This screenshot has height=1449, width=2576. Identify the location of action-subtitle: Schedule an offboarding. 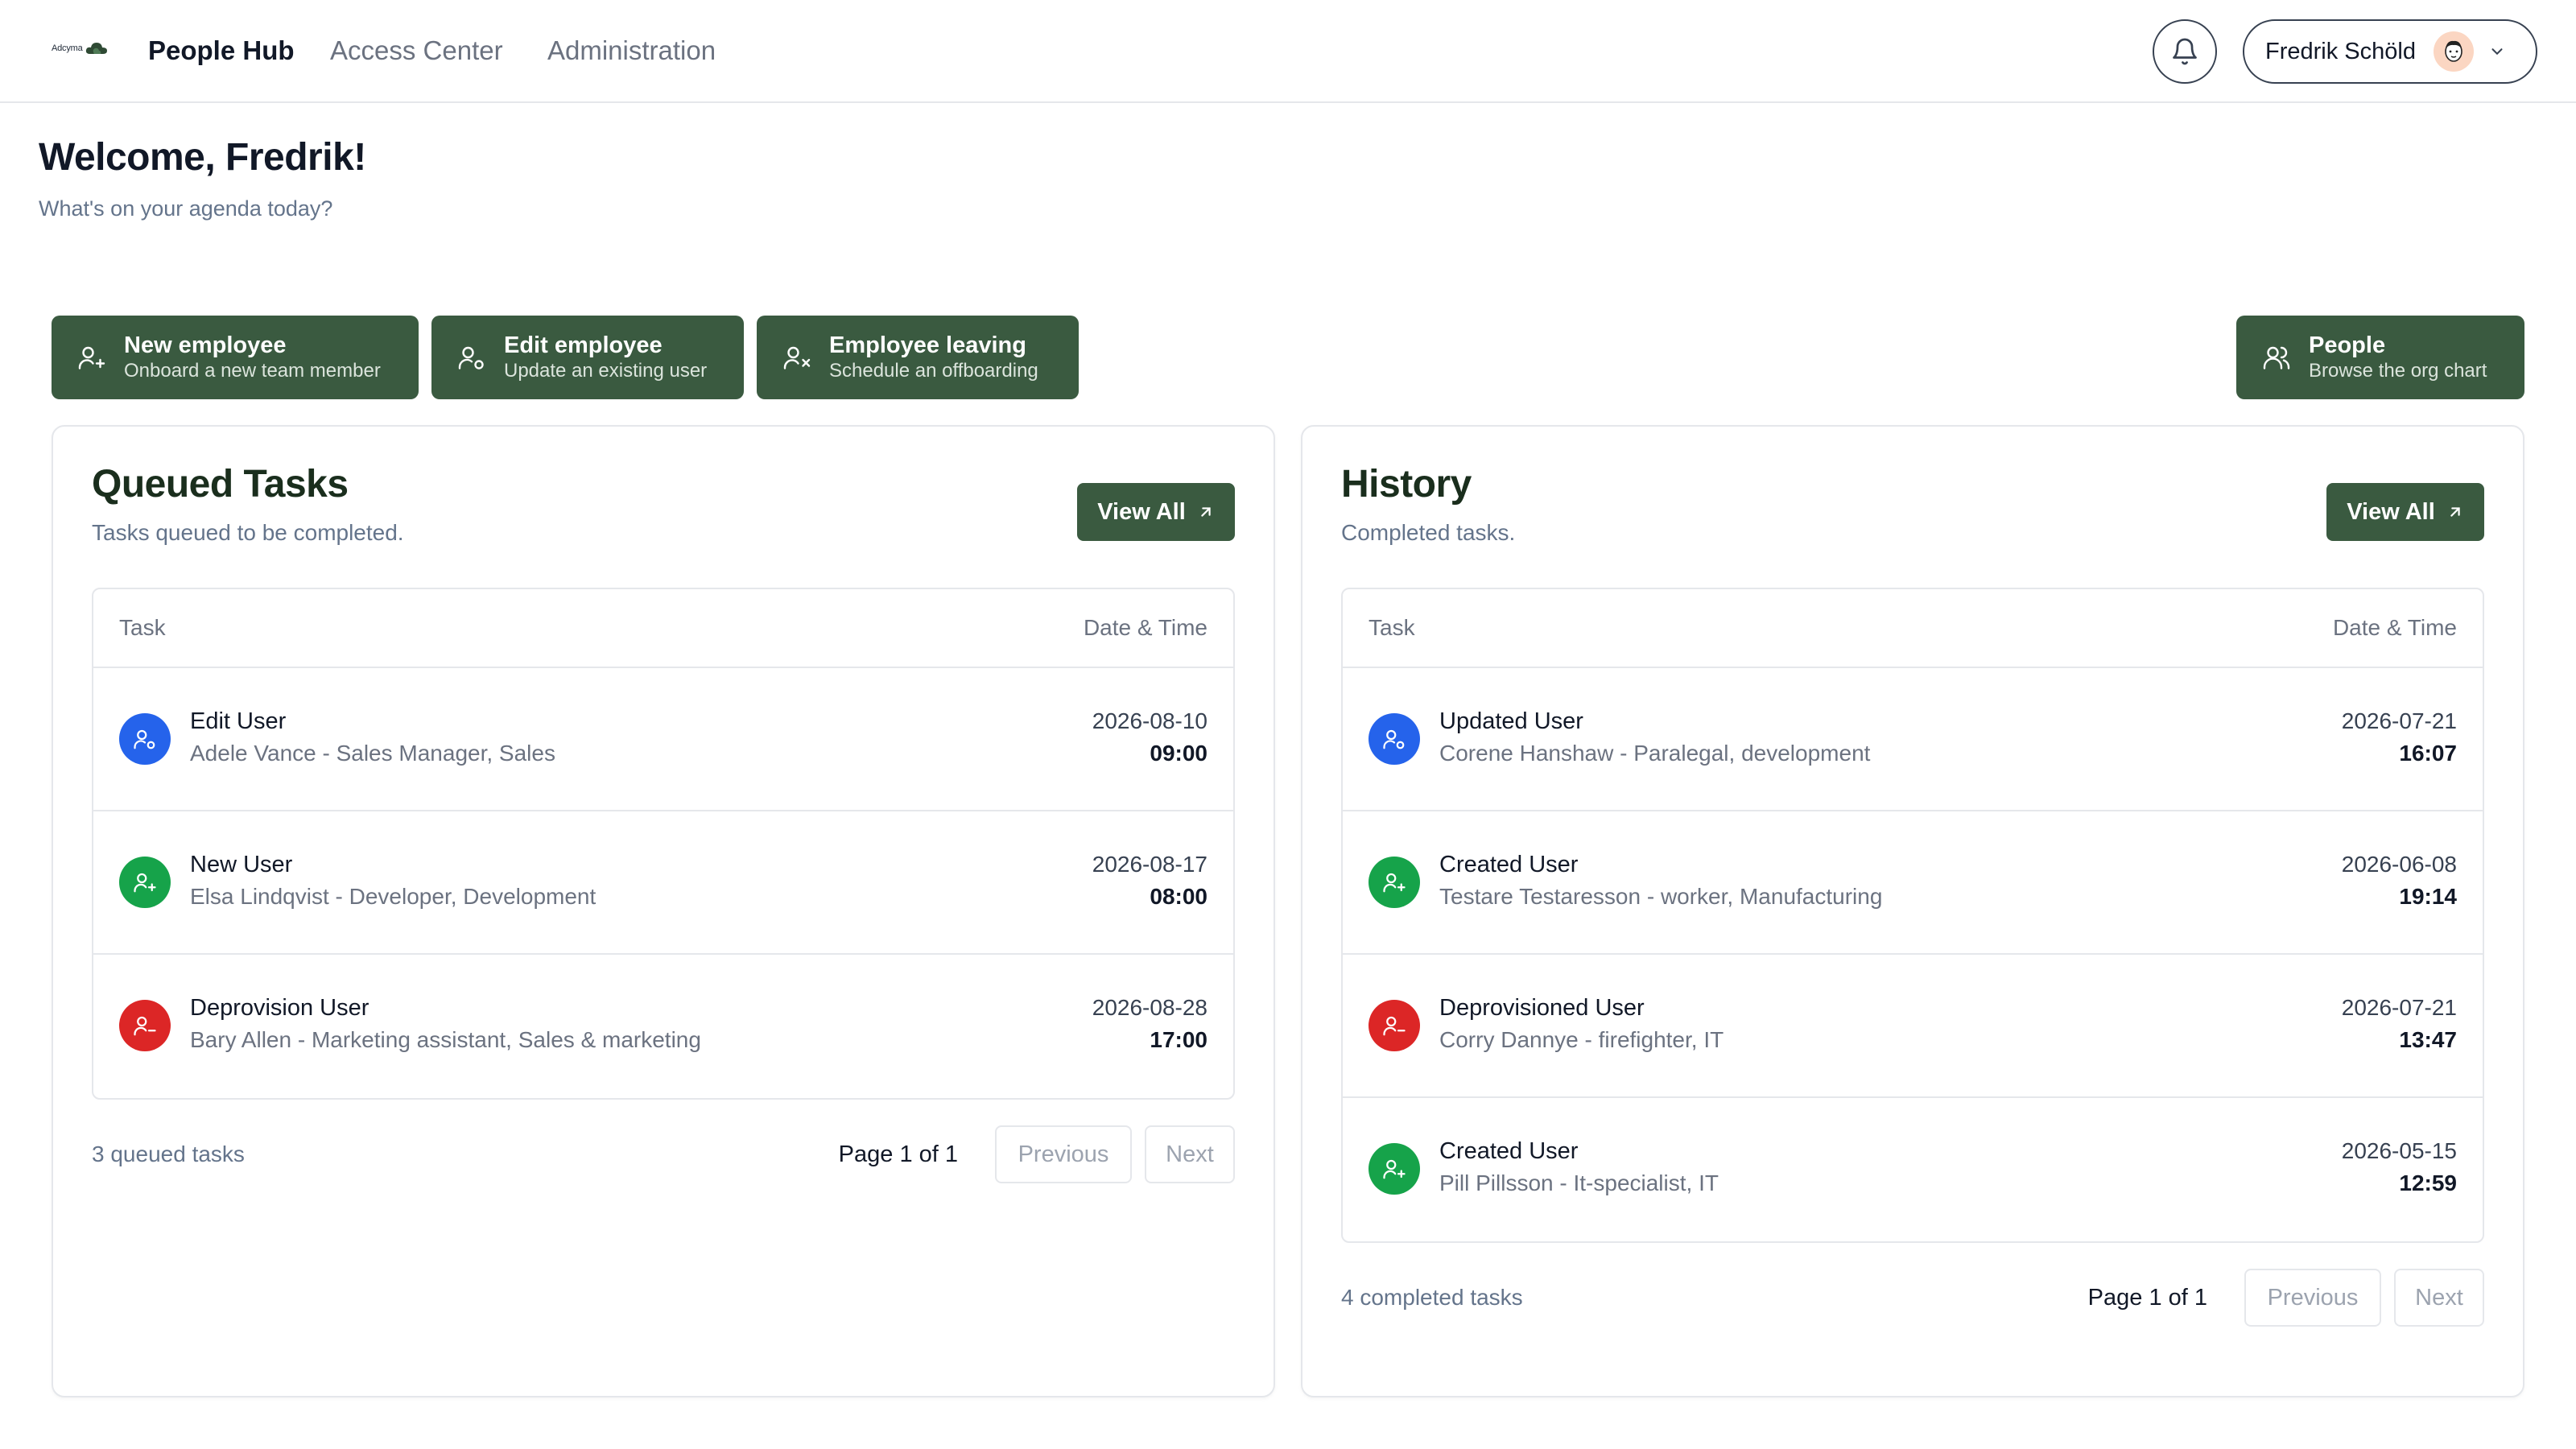
(933, 371).